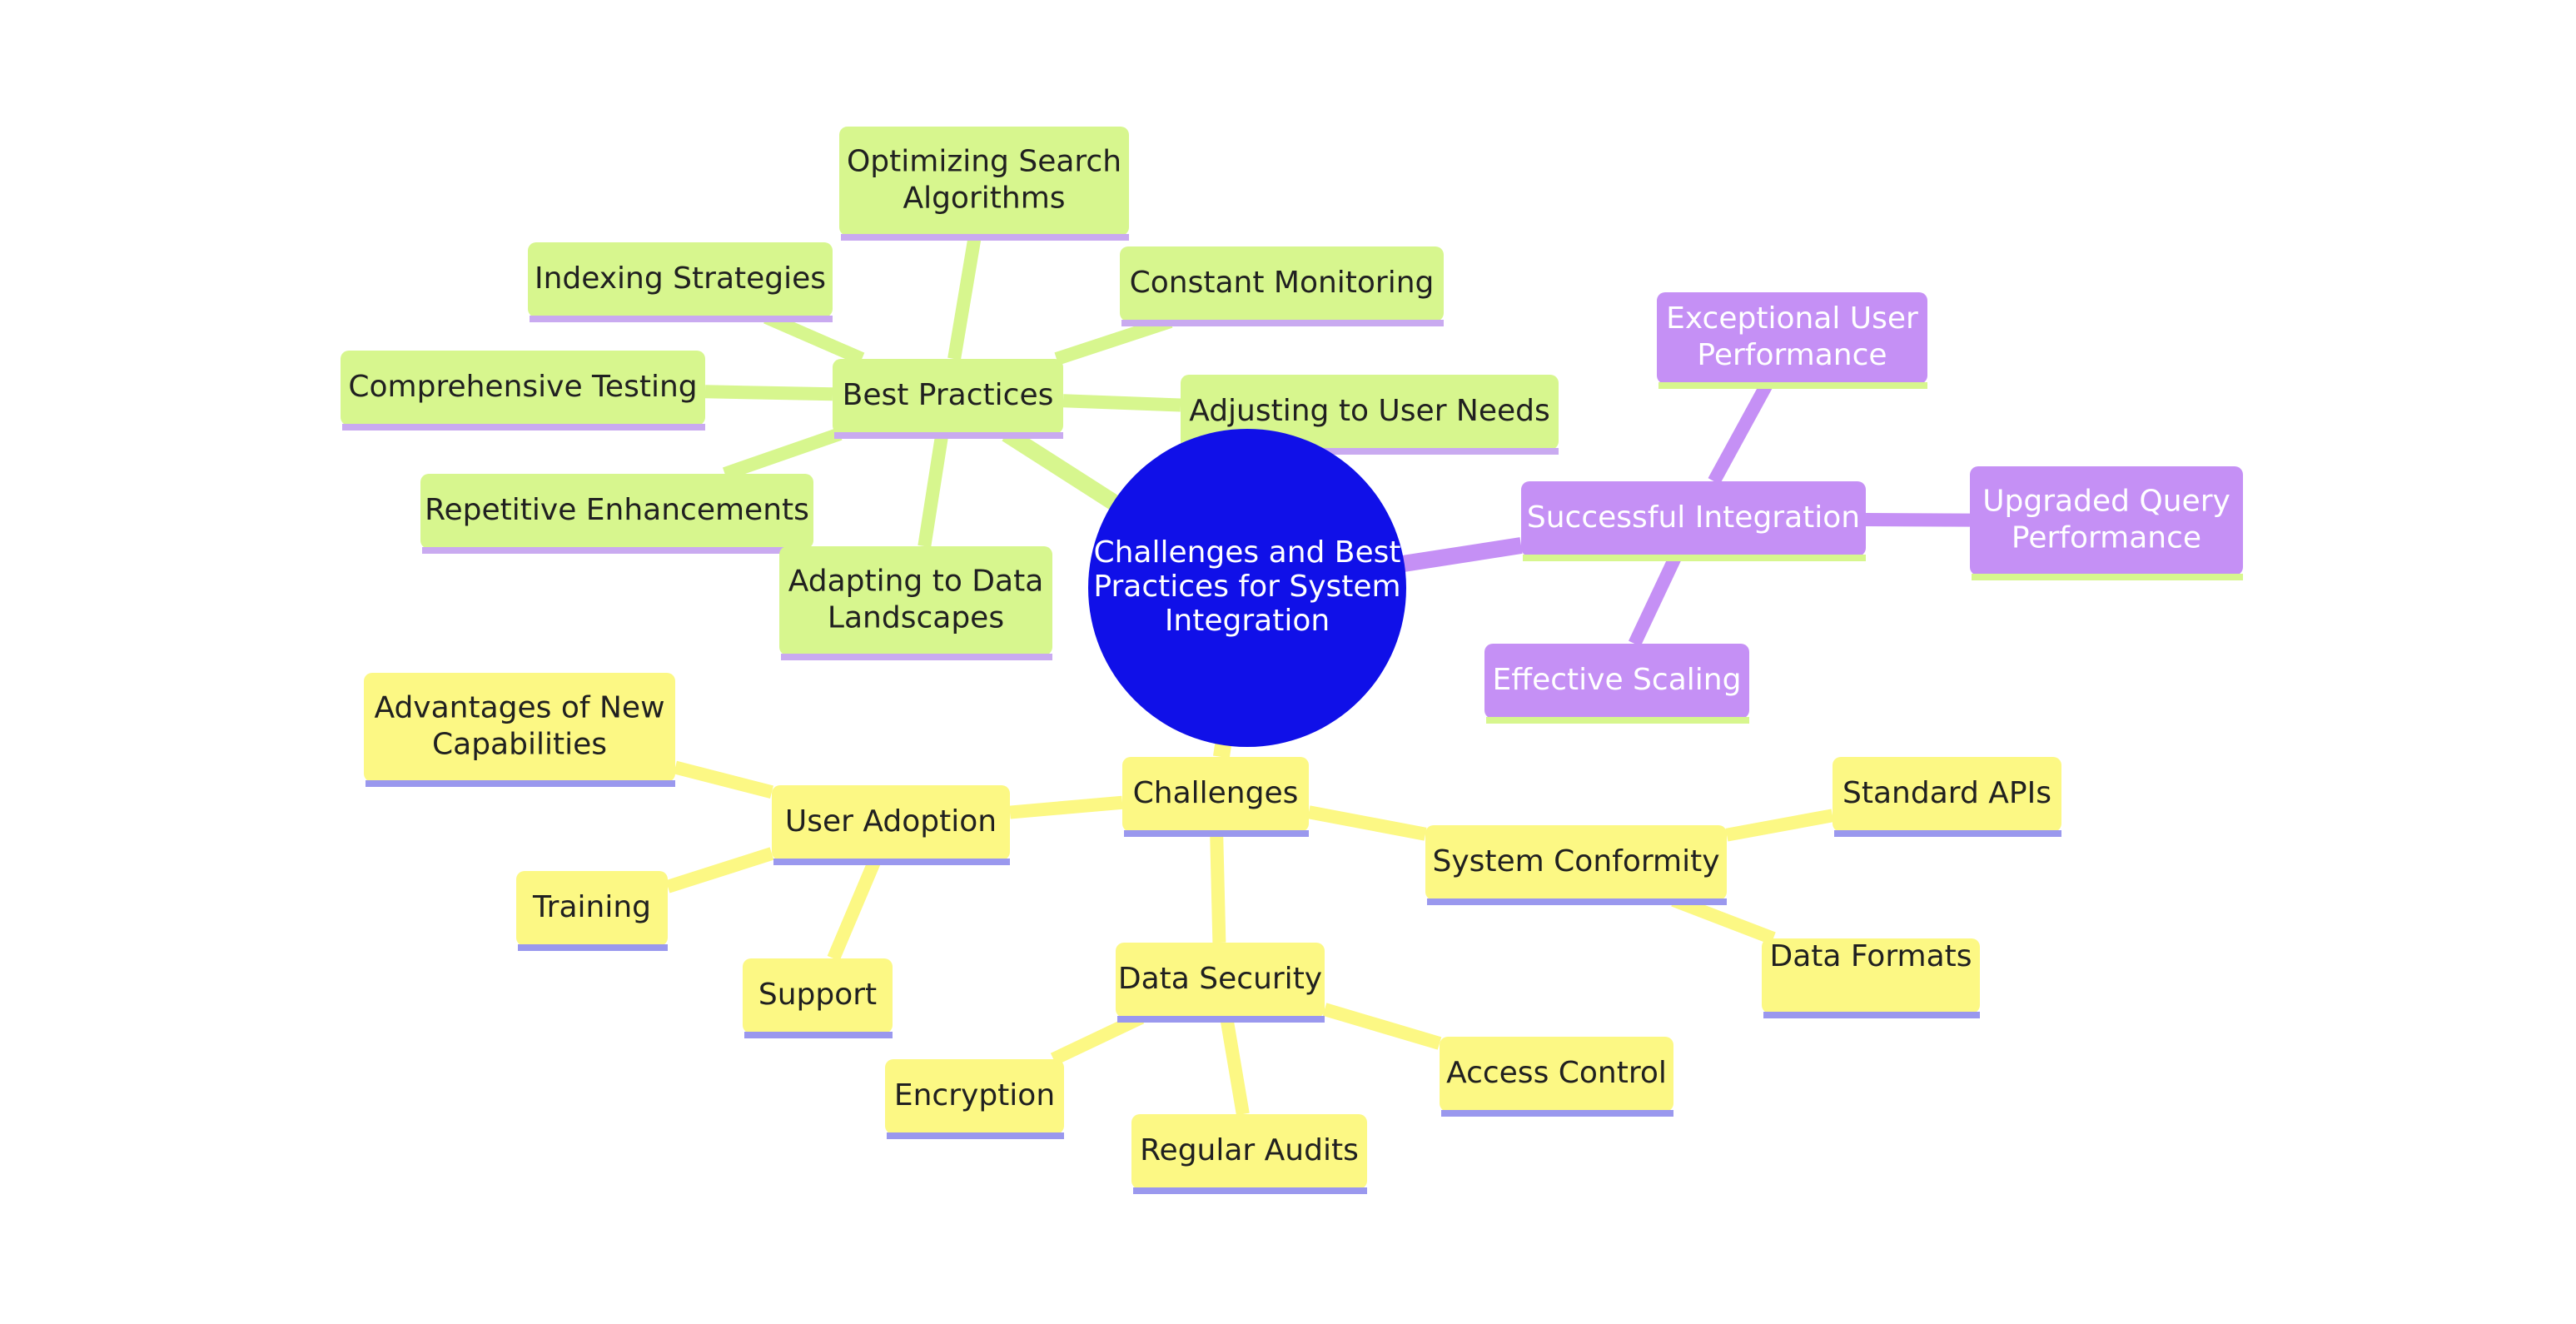  I want to click on mind-map-root-label: Challenges and Best, so click(1246, 552).